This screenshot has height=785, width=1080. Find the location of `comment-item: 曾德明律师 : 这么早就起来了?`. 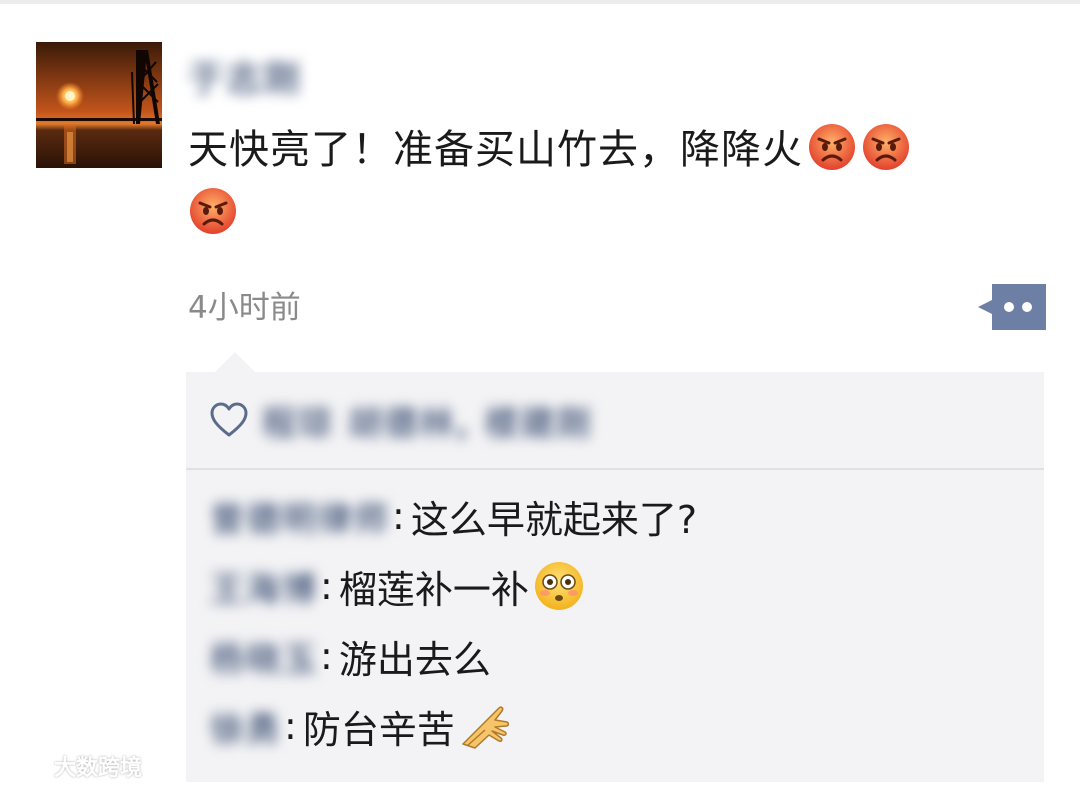

comment-item: 曾德明律师 : 这么早就起来了? is located at coordinates (453, 516).